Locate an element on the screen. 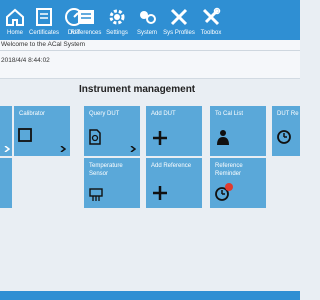 This screenshot has height=300, width=320. tile-left-partial-top is located at coordinates (6, 131).